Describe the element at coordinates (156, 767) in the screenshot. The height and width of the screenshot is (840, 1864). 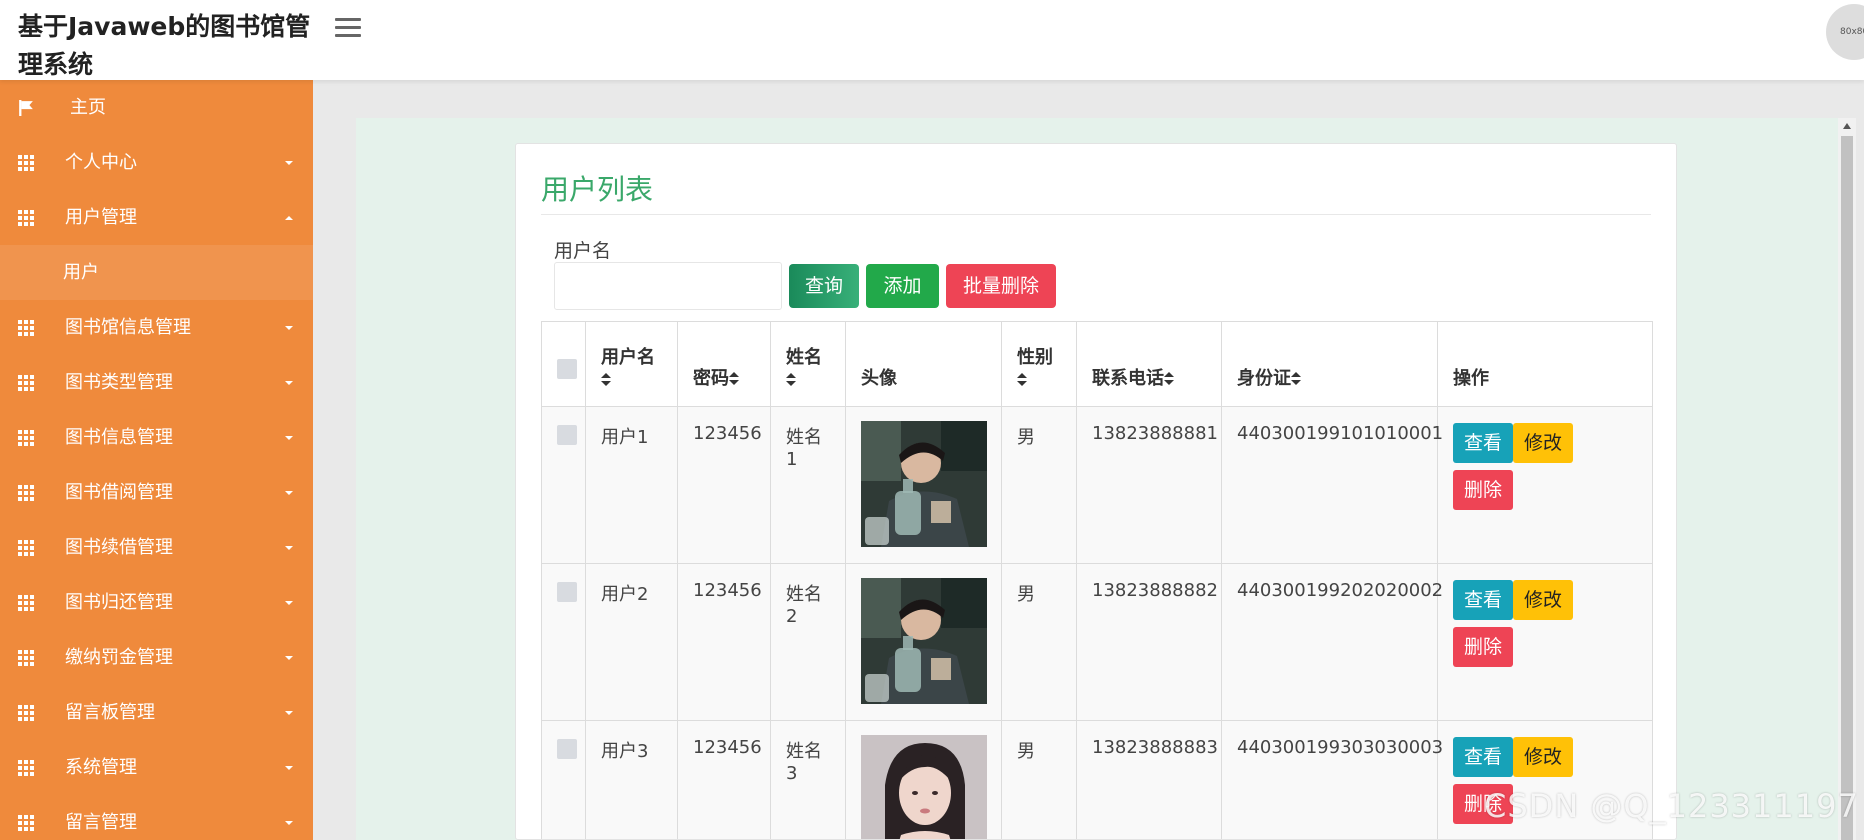
I see `sidebar-item-system: 系统管理` at that location.